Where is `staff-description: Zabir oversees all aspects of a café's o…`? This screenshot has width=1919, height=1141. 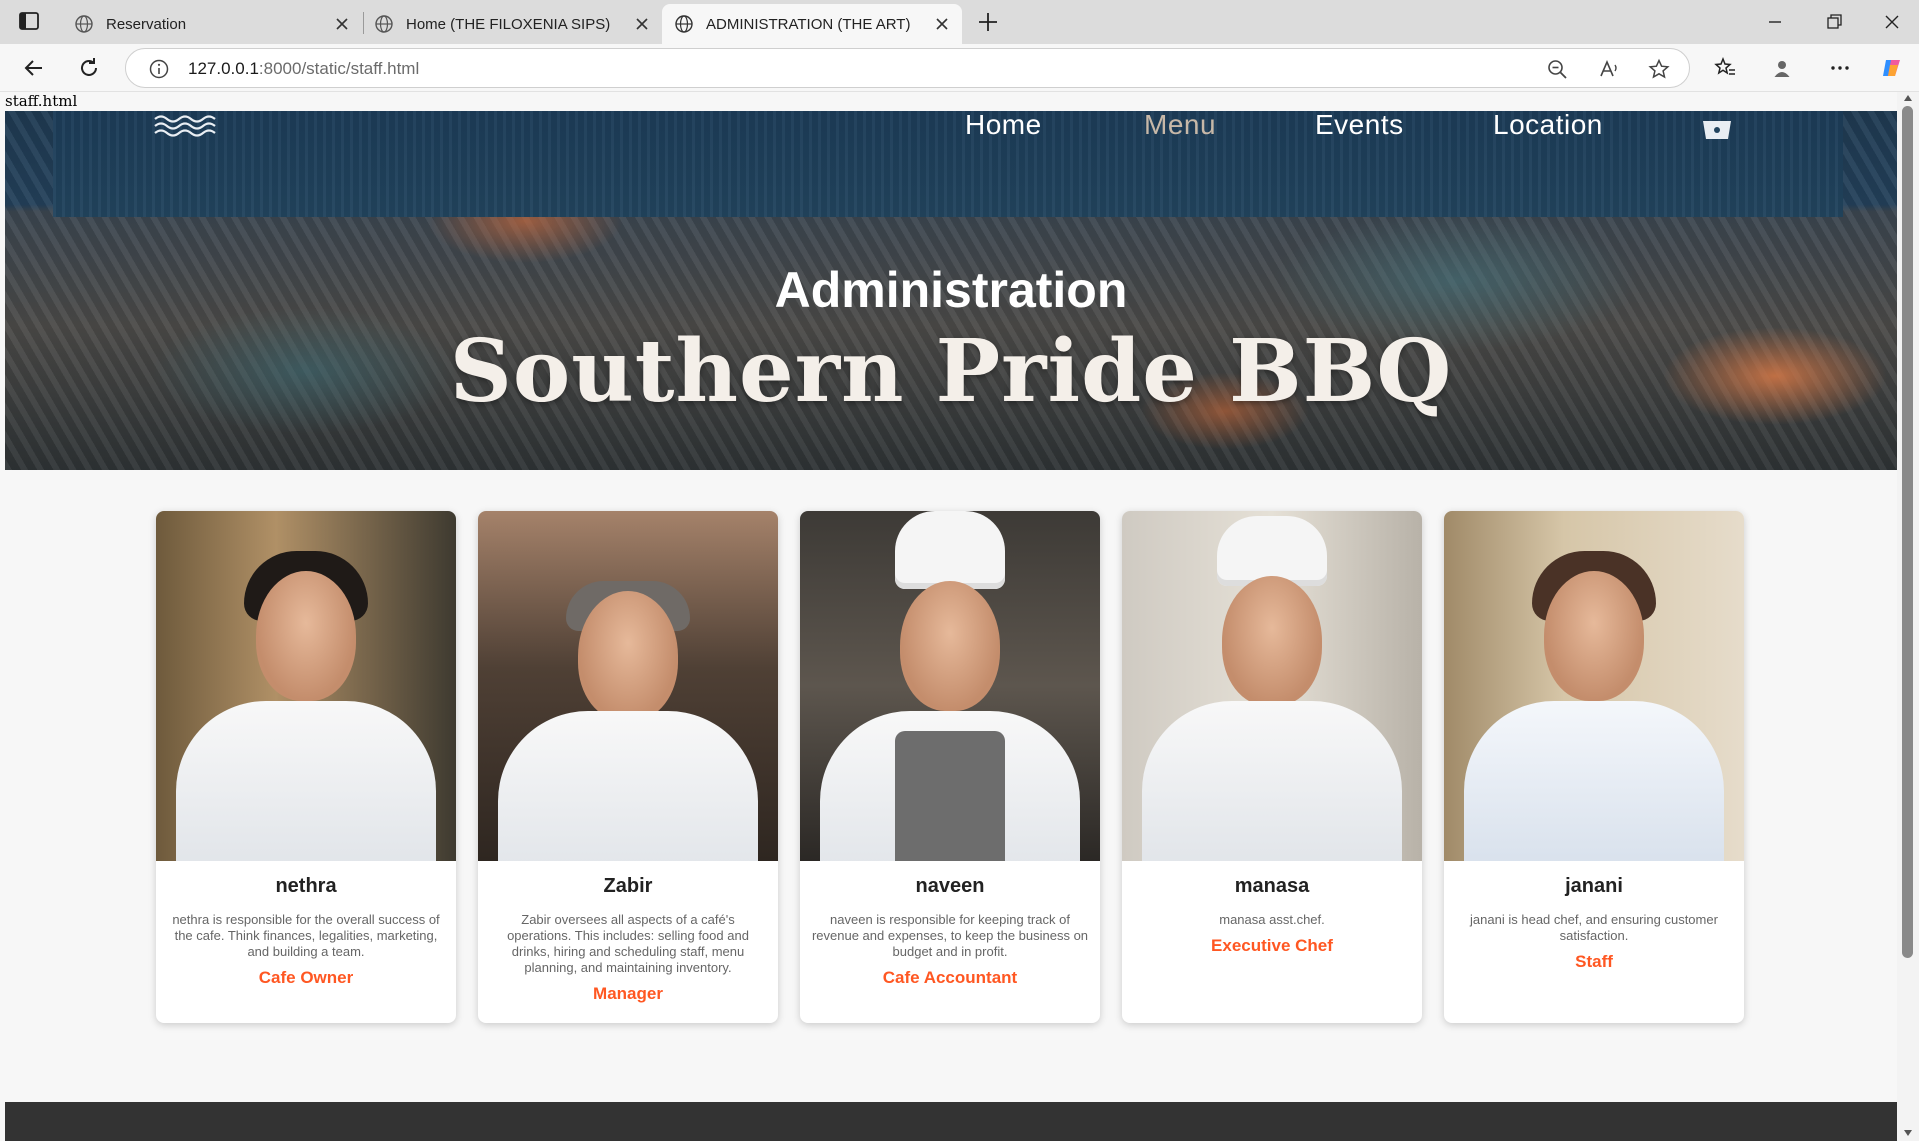 staff-description: Zabir oversees all aspects of a café's o… is located at coordinates (628, 943).